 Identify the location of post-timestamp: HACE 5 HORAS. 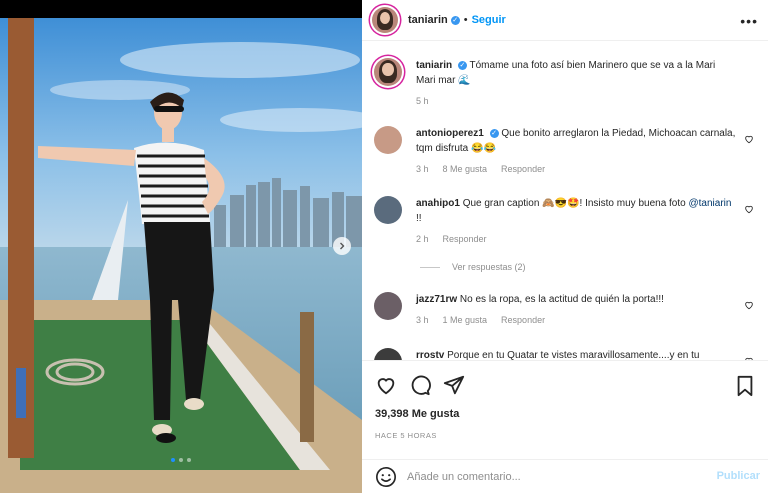
(406, 435).